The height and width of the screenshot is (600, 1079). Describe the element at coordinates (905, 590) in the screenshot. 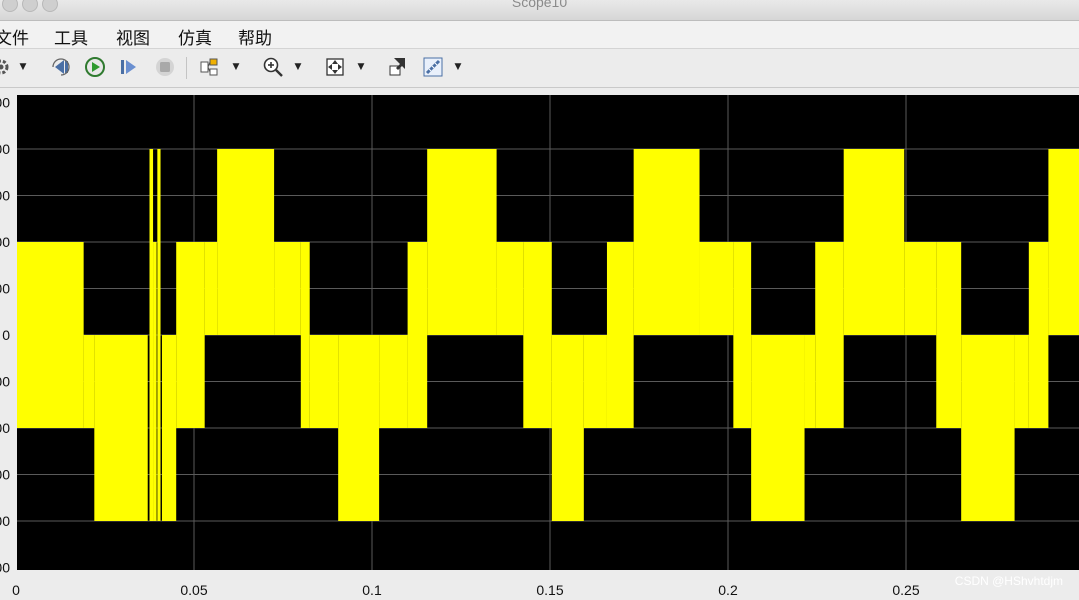

I see `x-tick-label: 0.25` at that location.